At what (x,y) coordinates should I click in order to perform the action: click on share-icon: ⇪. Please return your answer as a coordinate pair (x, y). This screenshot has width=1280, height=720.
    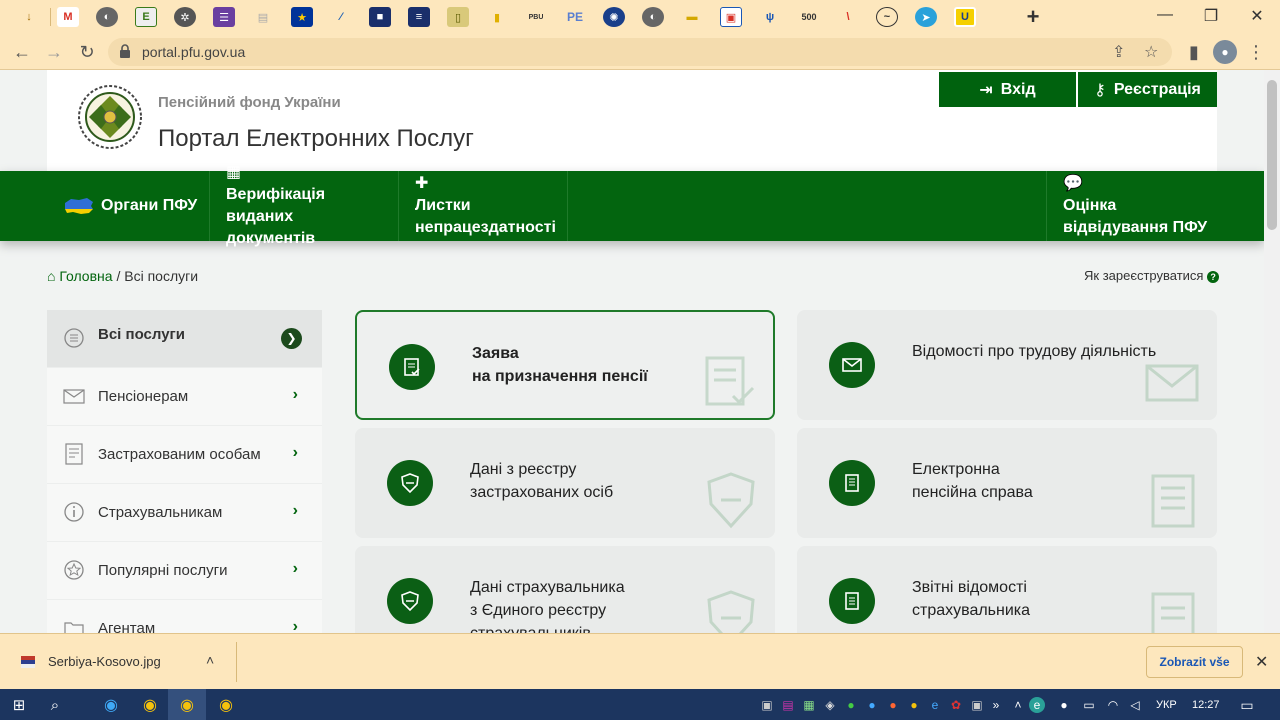
    Looking at the image, I should click on (1118, 52).